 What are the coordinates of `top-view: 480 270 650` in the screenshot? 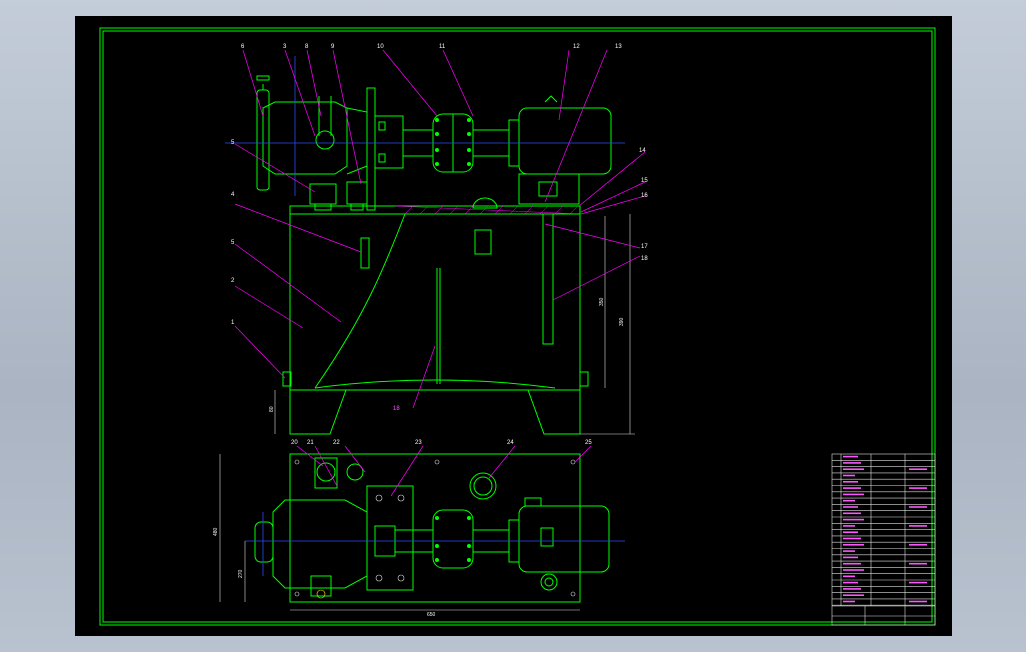 It's located at (419, 535).